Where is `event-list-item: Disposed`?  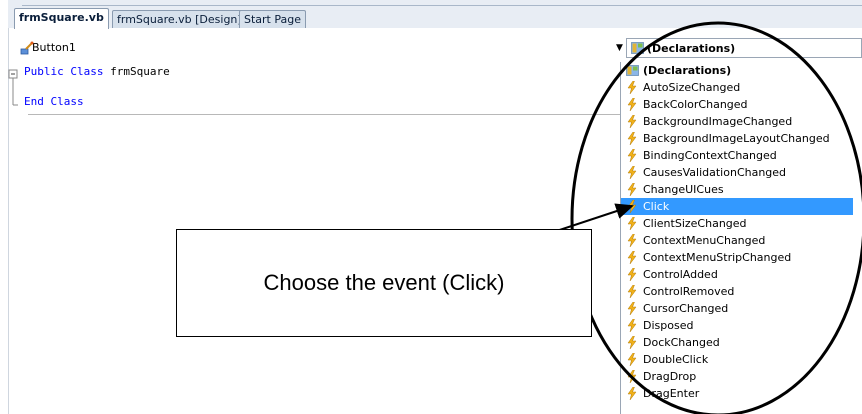
event-list-item: Disposed is located at coordinates (737, 325).